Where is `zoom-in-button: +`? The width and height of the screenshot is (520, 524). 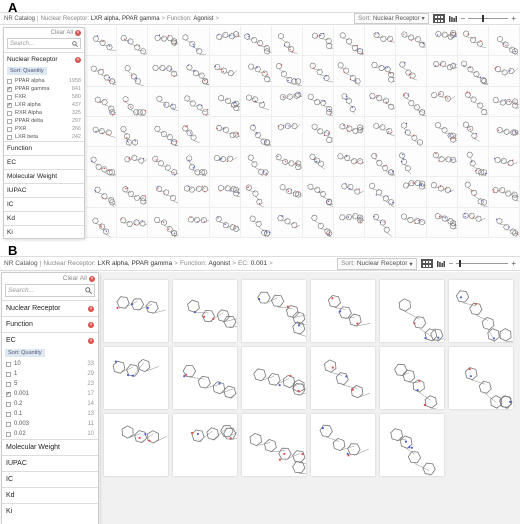 zoom-in-button: + is located at coordinates (513, 18).